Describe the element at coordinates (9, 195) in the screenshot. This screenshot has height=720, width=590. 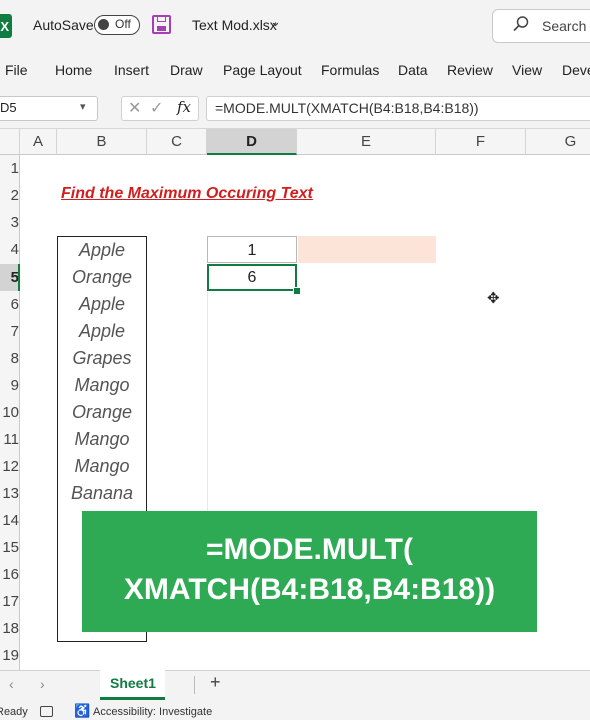
I see `row-header: 2` at that location.